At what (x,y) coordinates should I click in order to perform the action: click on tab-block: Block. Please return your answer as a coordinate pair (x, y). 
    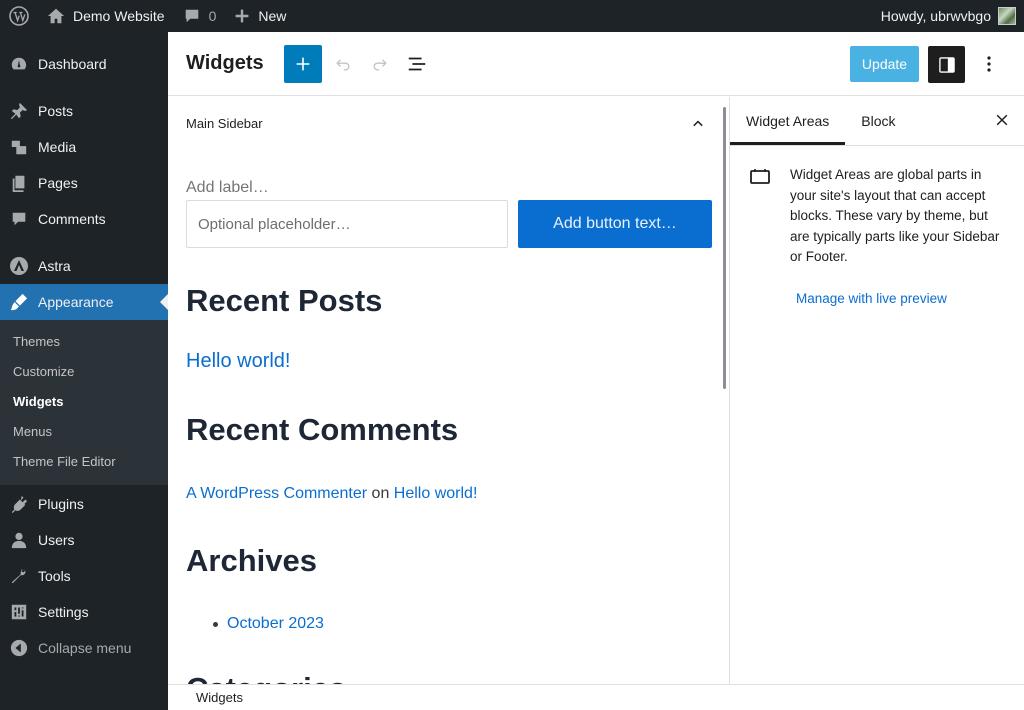
    Looking at the image, I should click on (878, 120).